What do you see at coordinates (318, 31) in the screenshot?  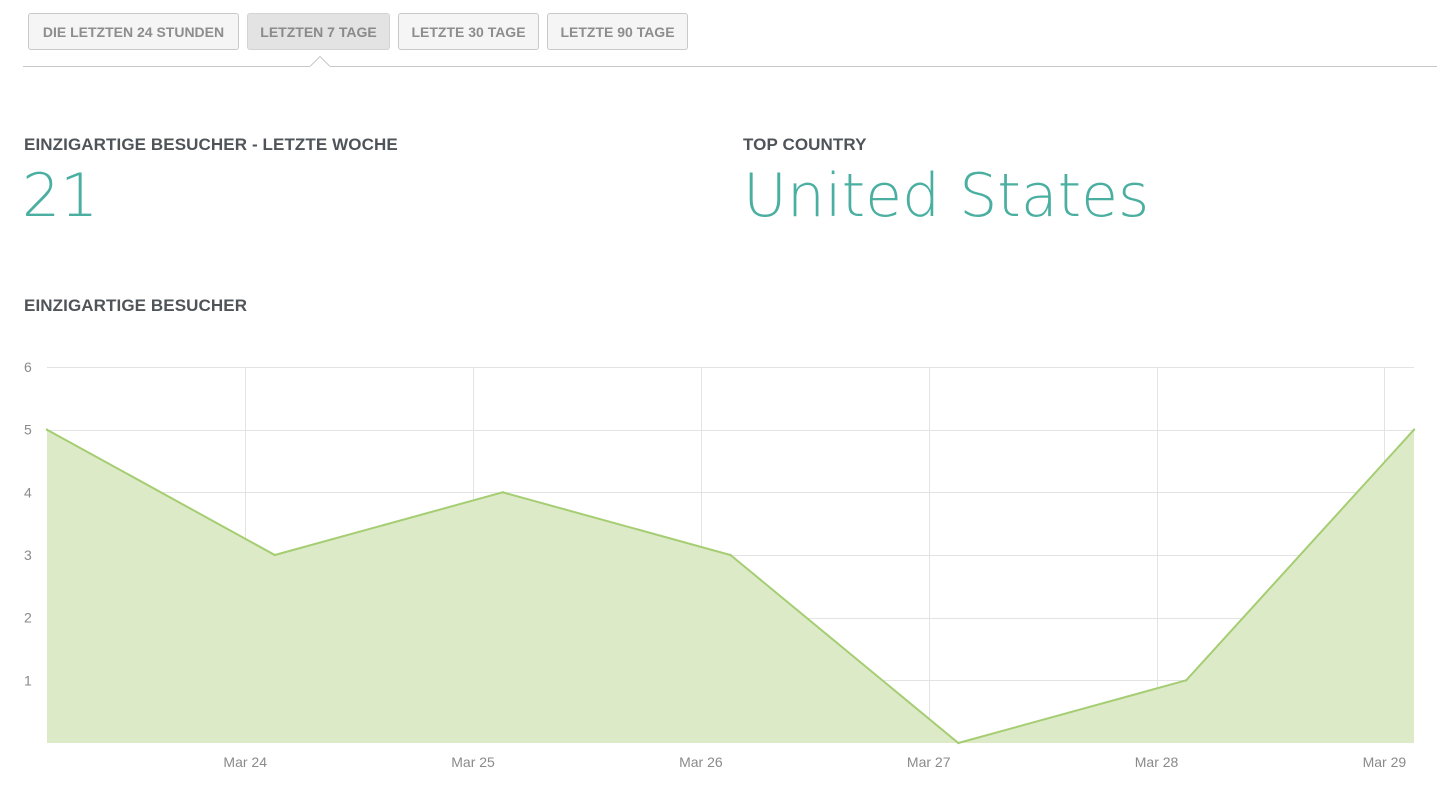 I see `tab-last-7-days: LETZTEN 7 TAGE` at bounding box center [318, 31].